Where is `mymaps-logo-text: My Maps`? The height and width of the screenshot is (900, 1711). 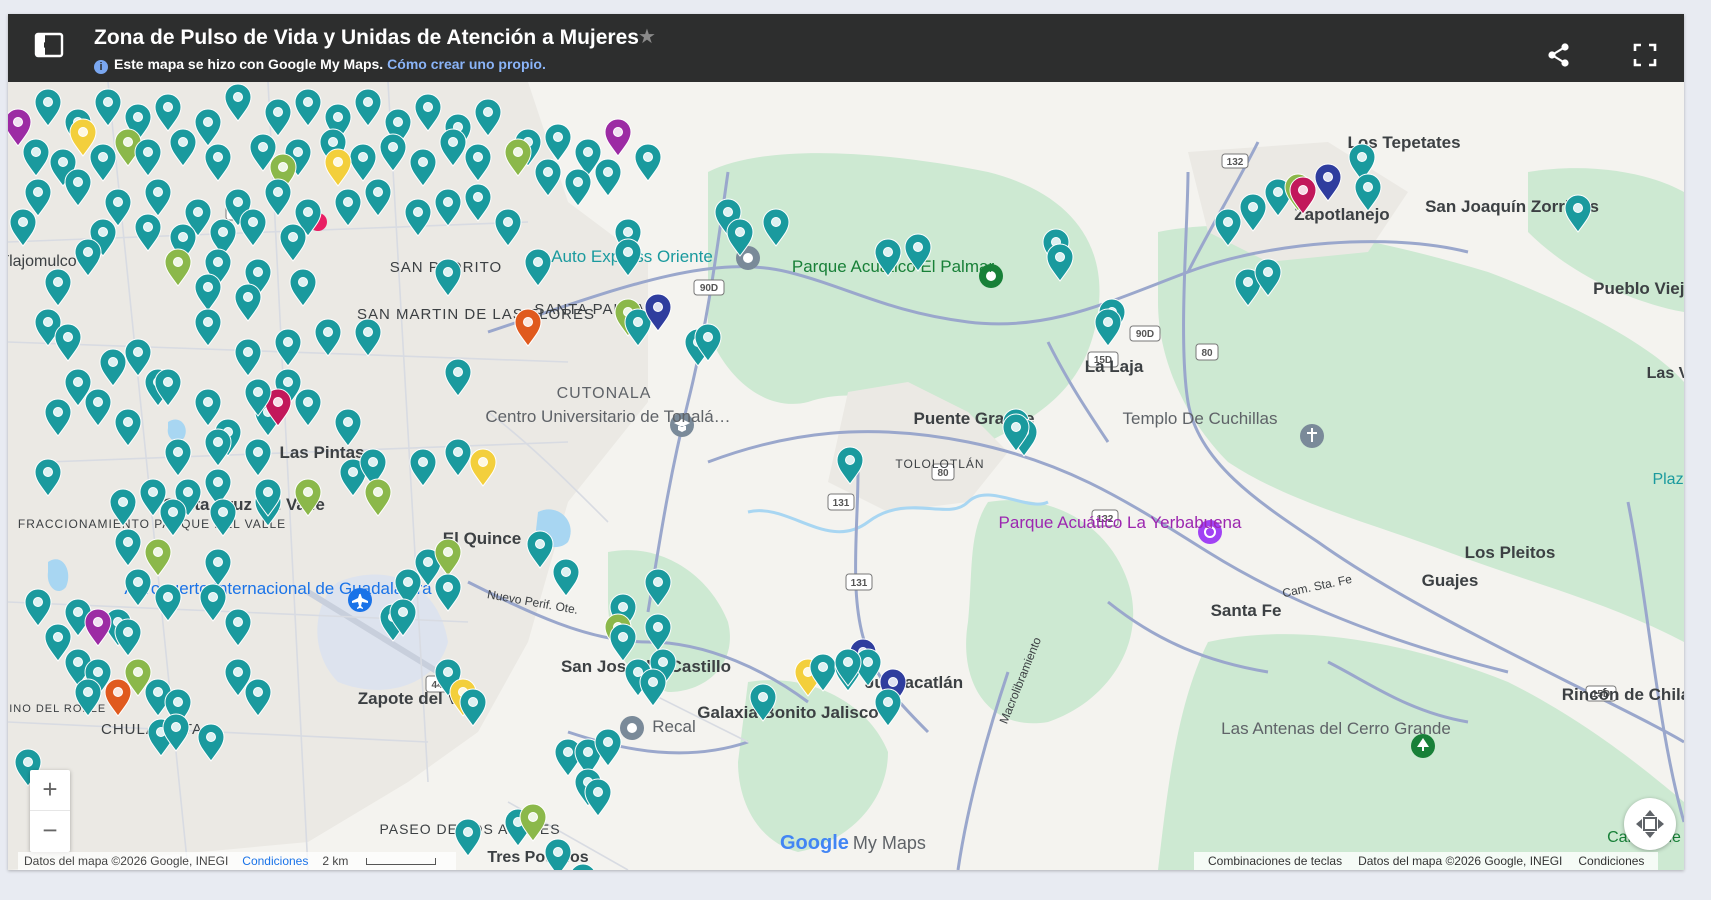
mymaps-logo-text: My Maps is located at coordinates (889, 843).